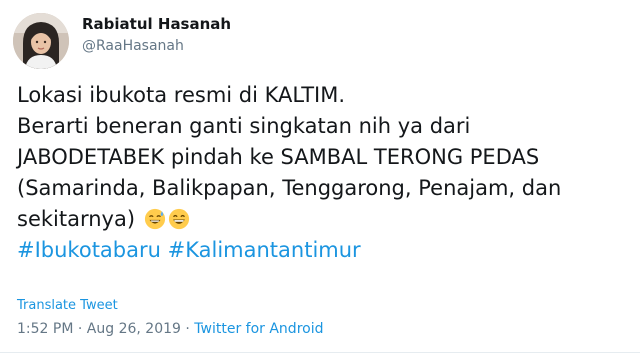 The width and height of the screenshot is (640, 360). What do you see at coordinates (322, 219) in the screenshot?
I see `tweet-line-with-emoji: sekitarnya)` at bounding box center [322, 219].